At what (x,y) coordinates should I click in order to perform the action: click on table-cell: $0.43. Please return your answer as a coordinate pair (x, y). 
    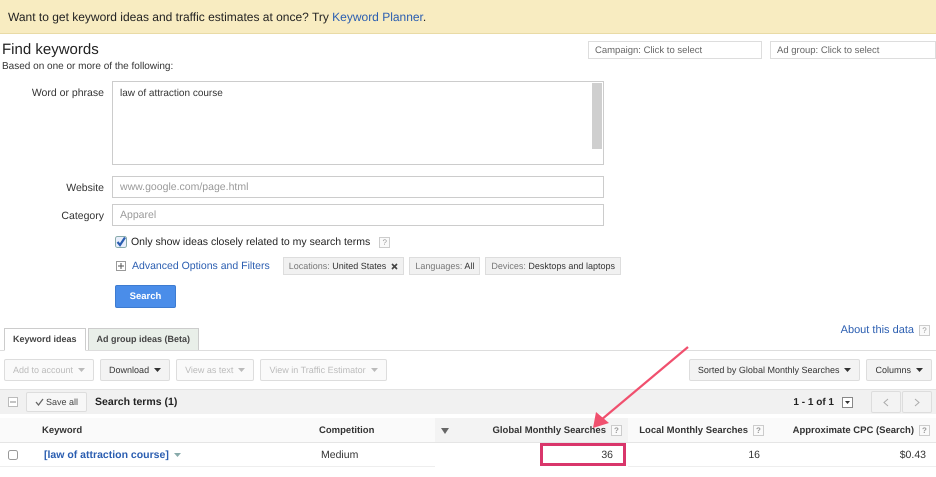
    Looking at the image, I should click on (853, 455).